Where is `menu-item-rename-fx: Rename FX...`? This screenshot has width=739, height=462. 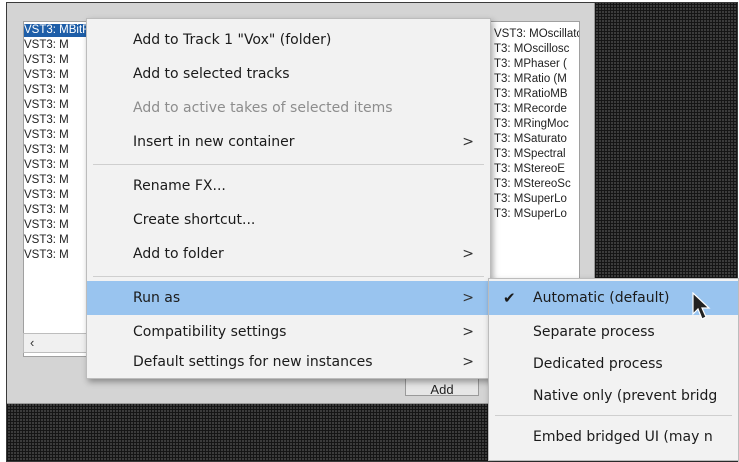 menu-item-rename-fx: Rename FX... is located at coordinates (288, 186).